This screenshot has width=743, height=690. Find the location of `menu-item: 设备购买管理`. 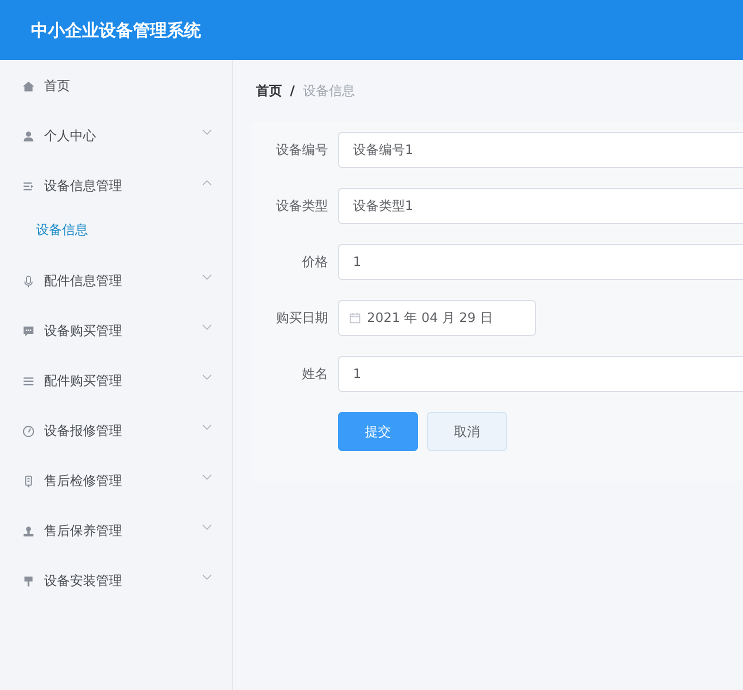

menu-item: 设备购买管理 is located at coordinates (116, 331).